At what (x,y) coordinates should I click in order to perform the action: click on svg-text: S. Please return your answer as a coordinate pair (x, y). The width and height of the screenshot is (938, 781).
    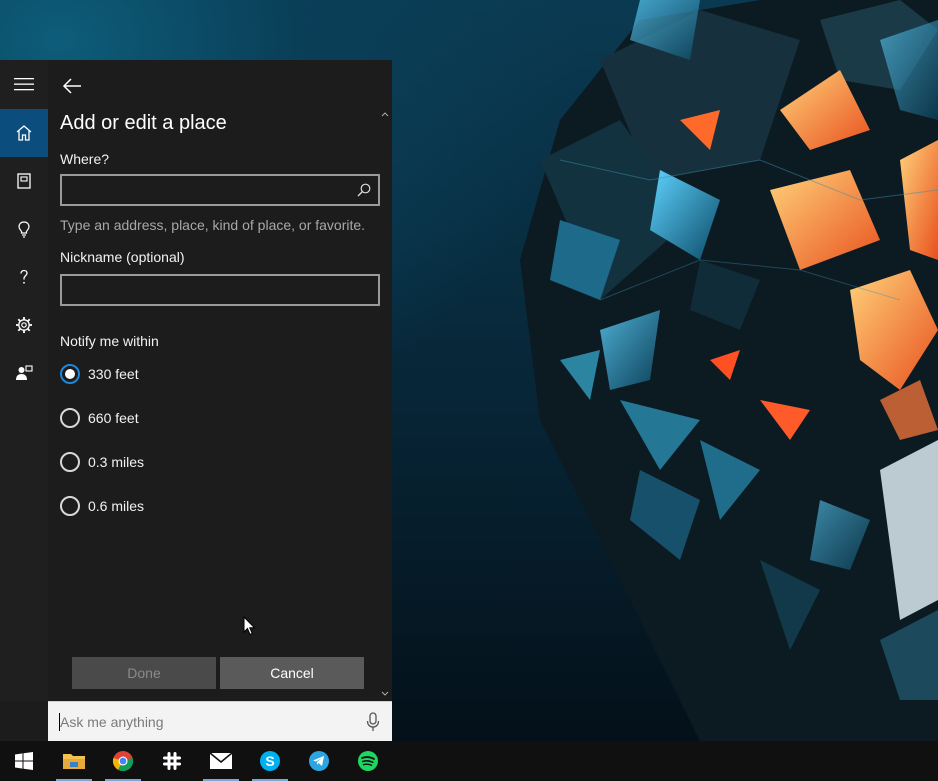
    Looking at the image, I should click on (269, 761).